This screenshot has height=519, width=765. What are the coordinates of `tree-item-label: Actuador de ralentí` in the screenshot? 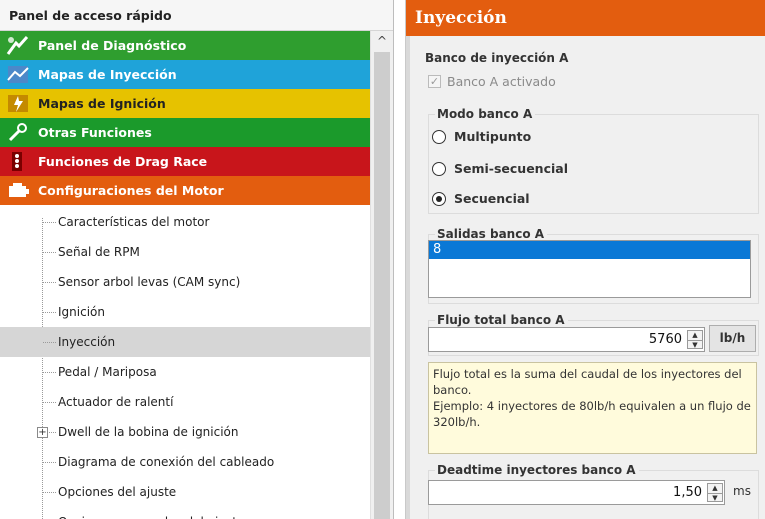 It's located at (116, 402).